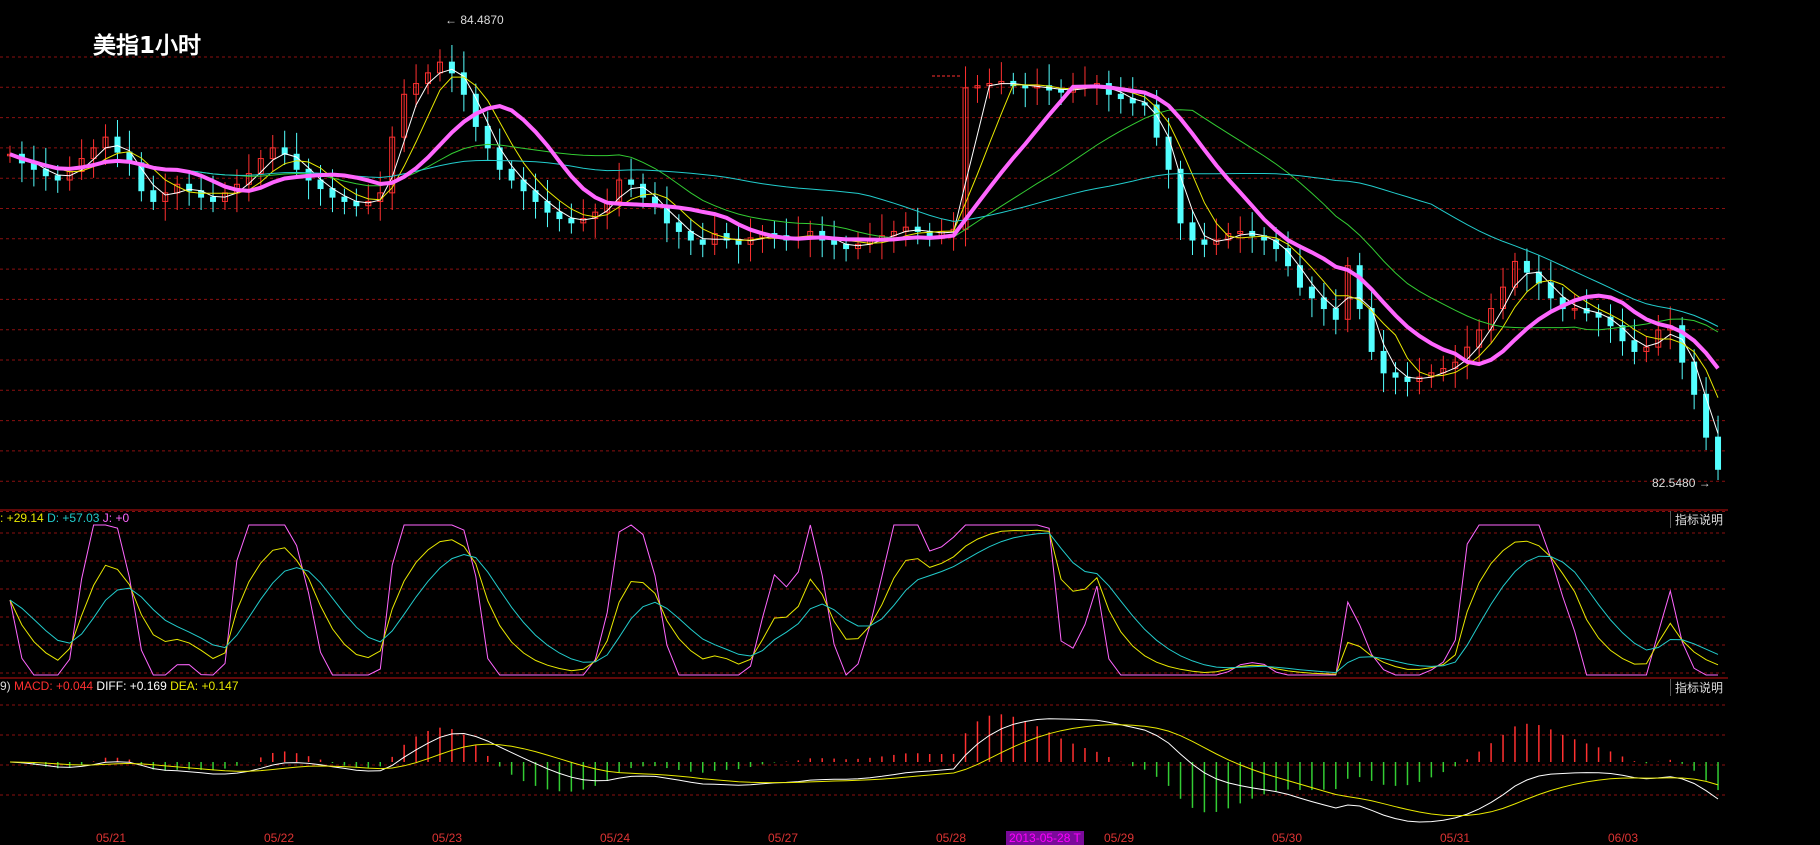 The width and height of the screenshot is (1820, 845). Describe the element at coordinates (5, 686) in the screenshot. I see `macd-prefix: 9)` at that location.